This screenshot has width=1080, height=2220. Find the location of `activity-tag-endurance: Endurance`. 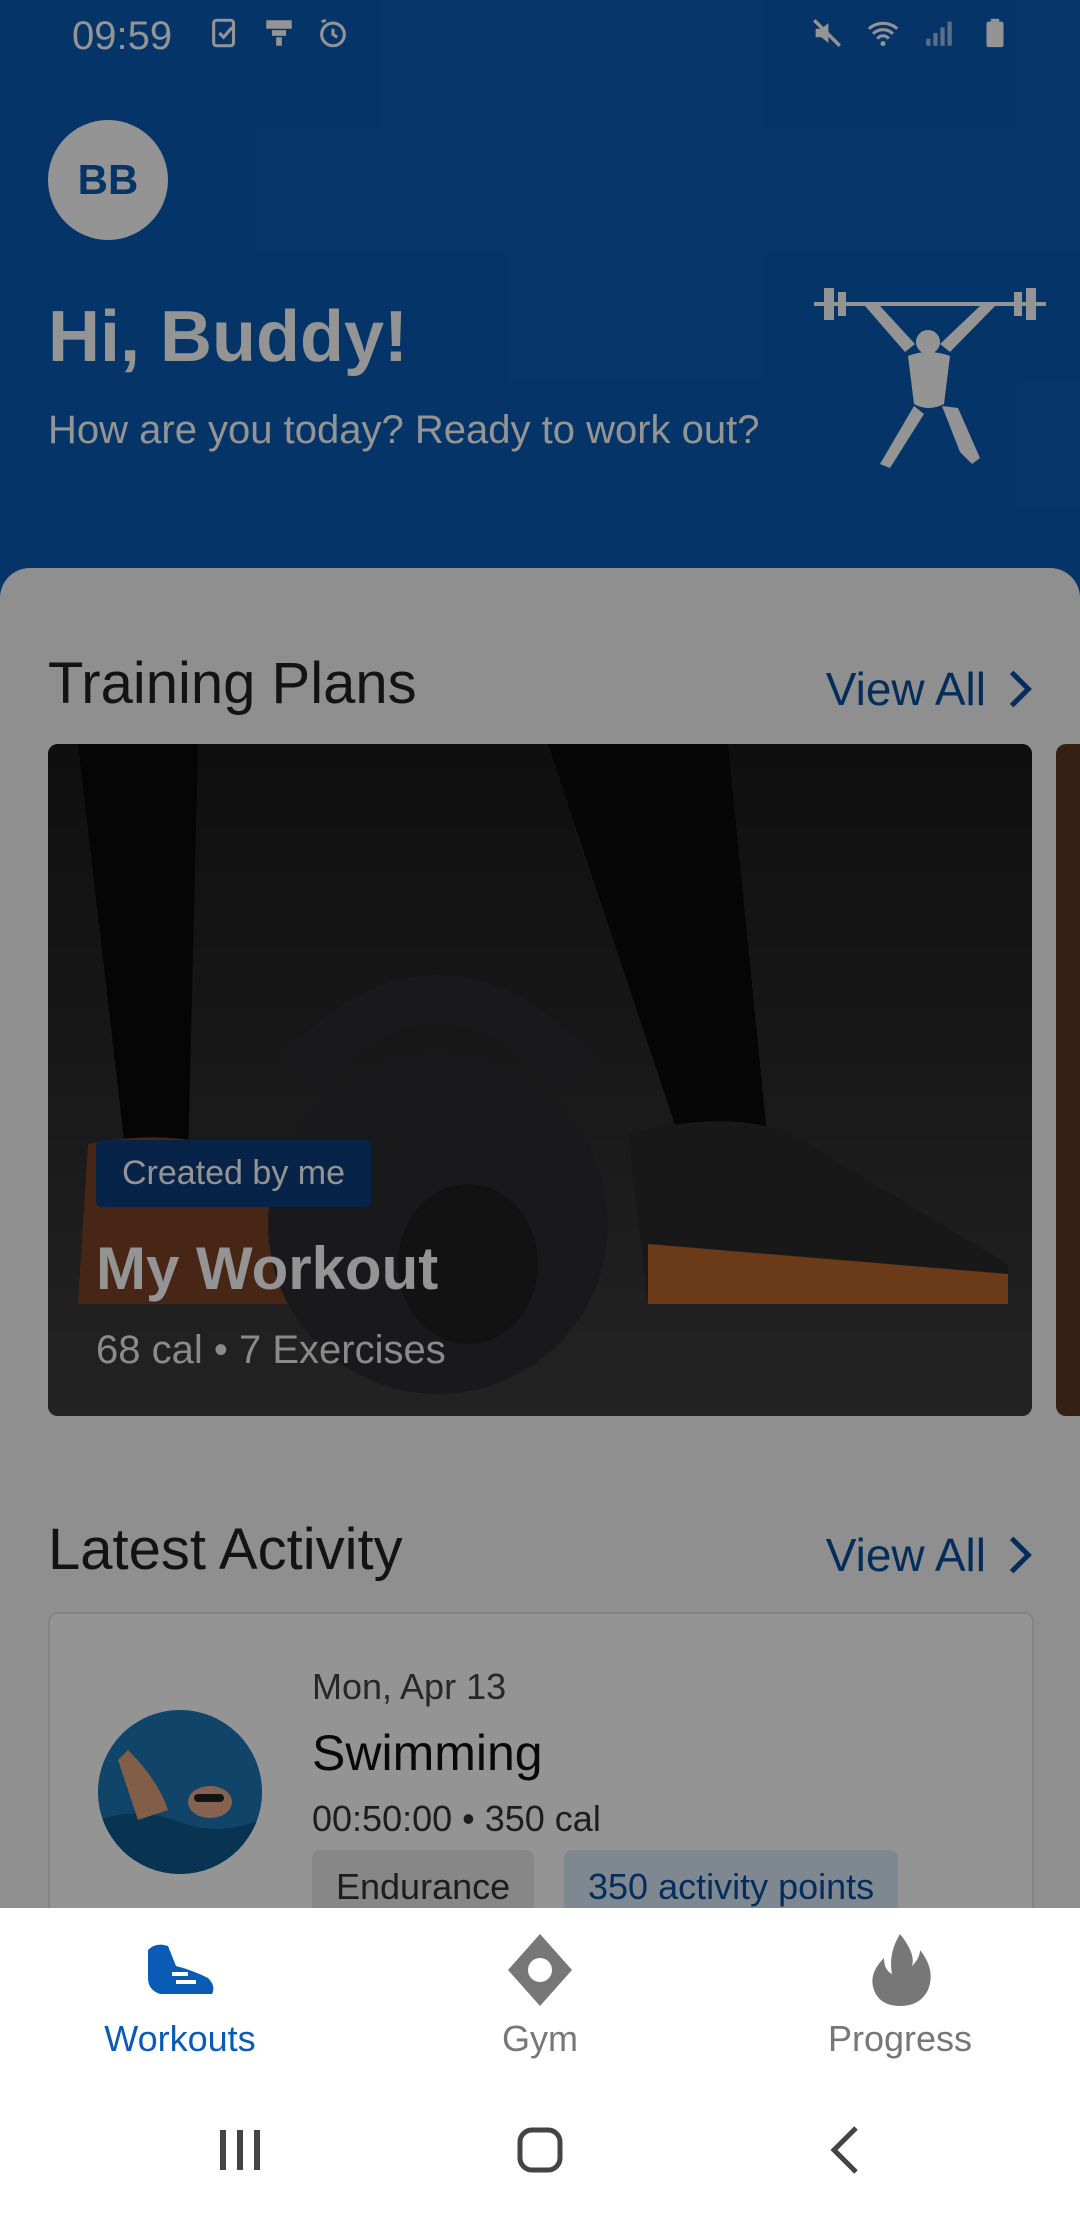

activity-tag-endurance: Endurance is located at coordinates (423, 1879).